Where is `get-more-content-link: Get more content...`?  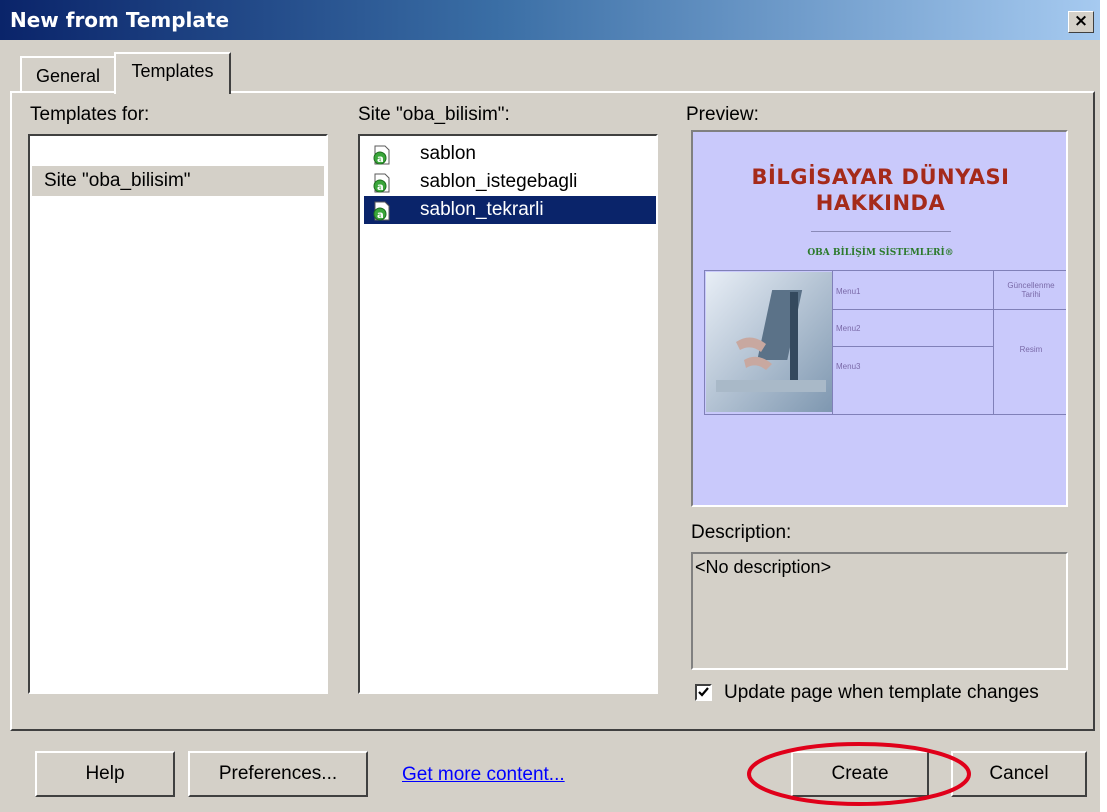 get-more-content-link: Get more content... is located at coordinates (483, 775).